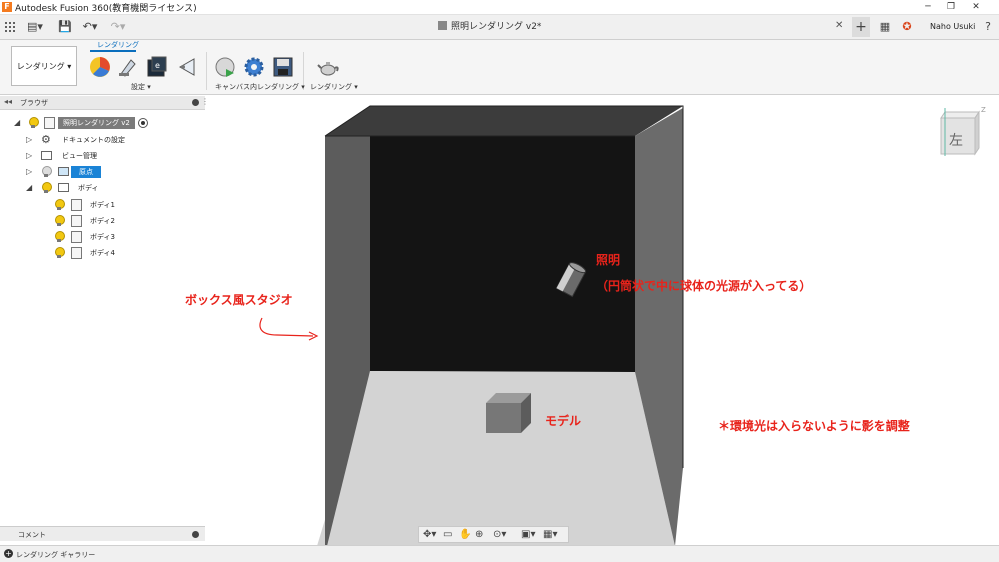 This screenshot has height=562, width=999. I want to click on toolbar-separator, so click(206, 71).